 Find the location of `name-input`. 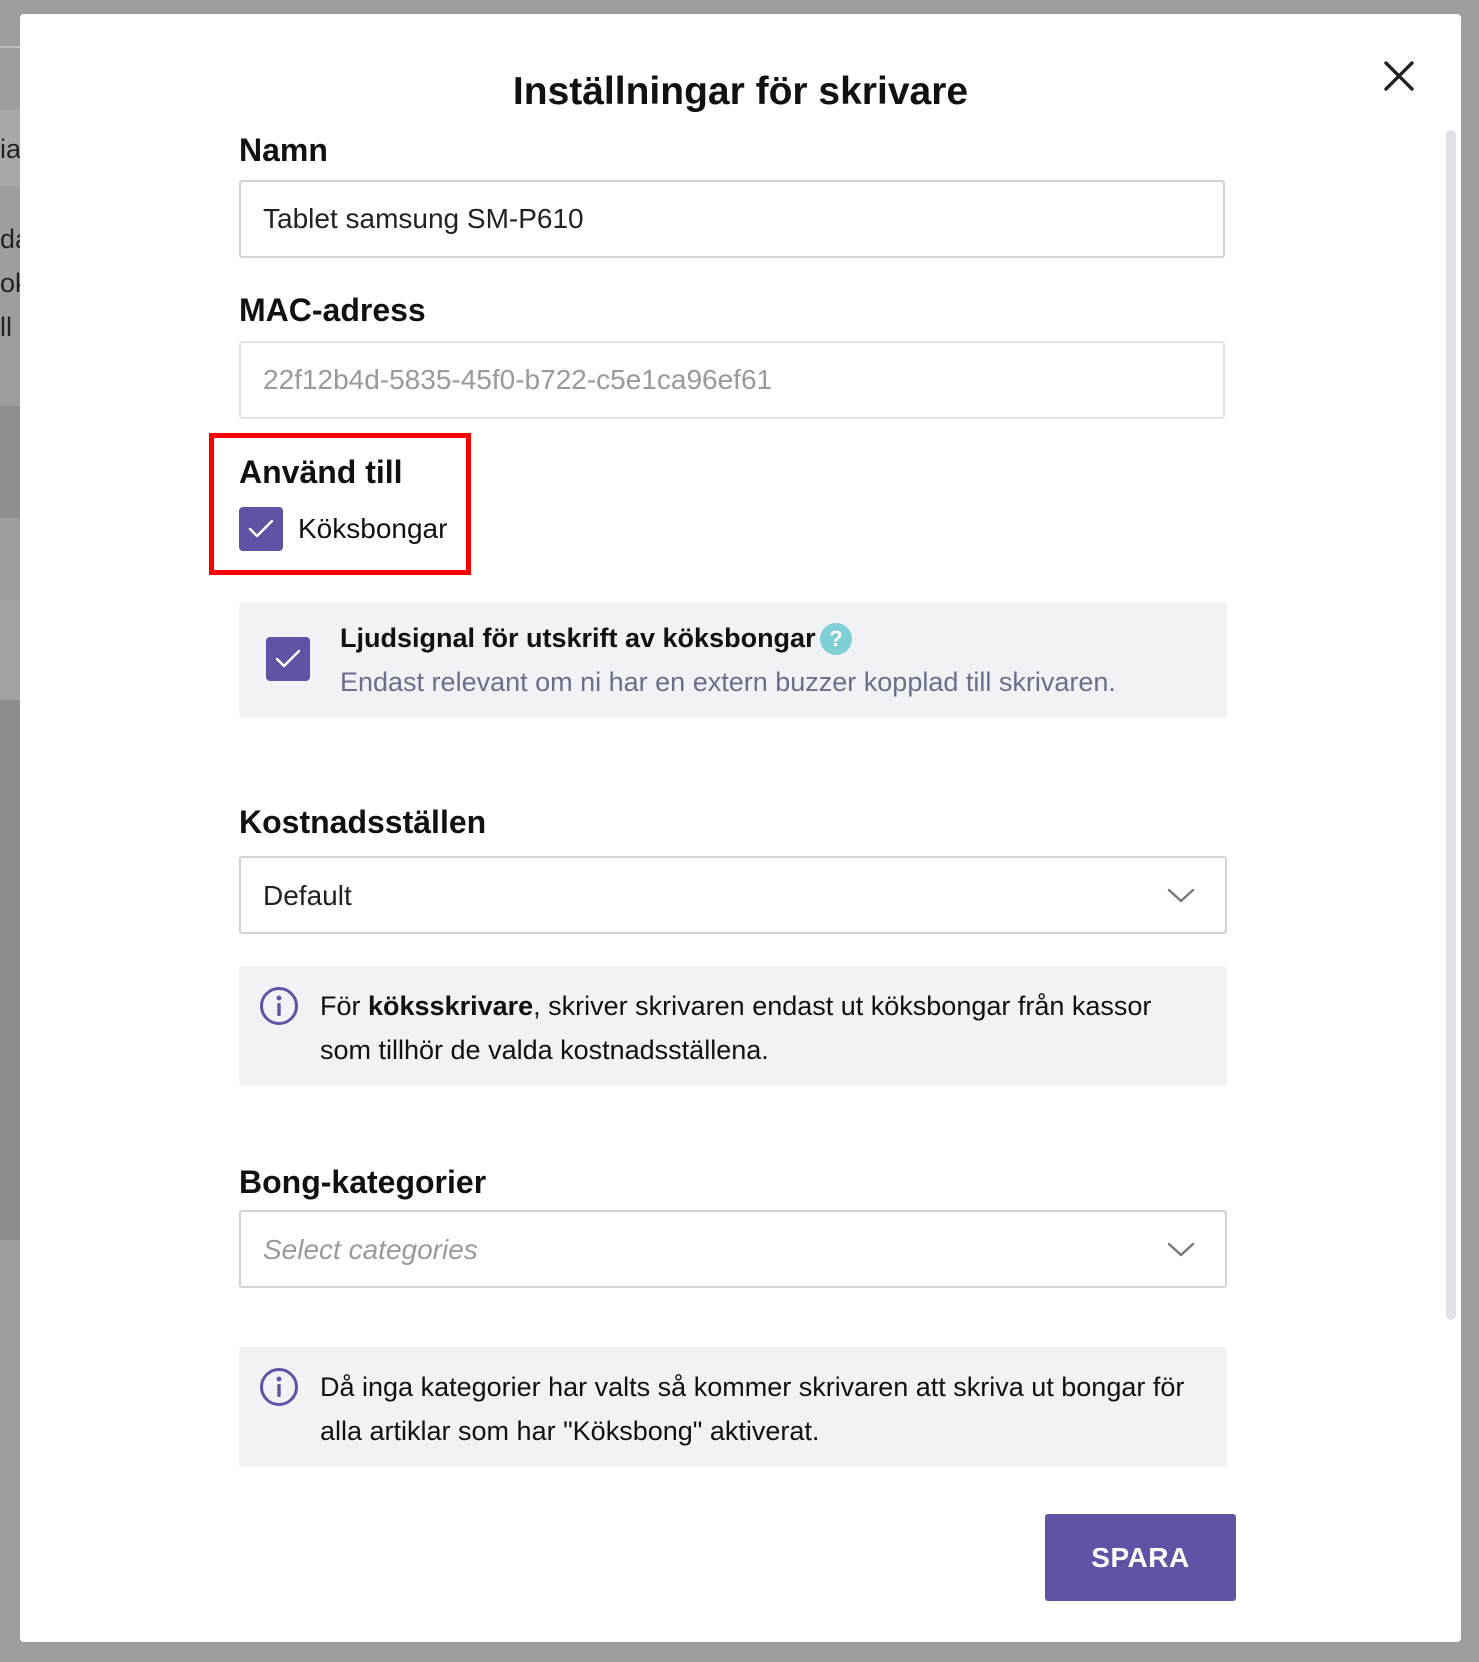

name-input is located at coordinates (732, 219).